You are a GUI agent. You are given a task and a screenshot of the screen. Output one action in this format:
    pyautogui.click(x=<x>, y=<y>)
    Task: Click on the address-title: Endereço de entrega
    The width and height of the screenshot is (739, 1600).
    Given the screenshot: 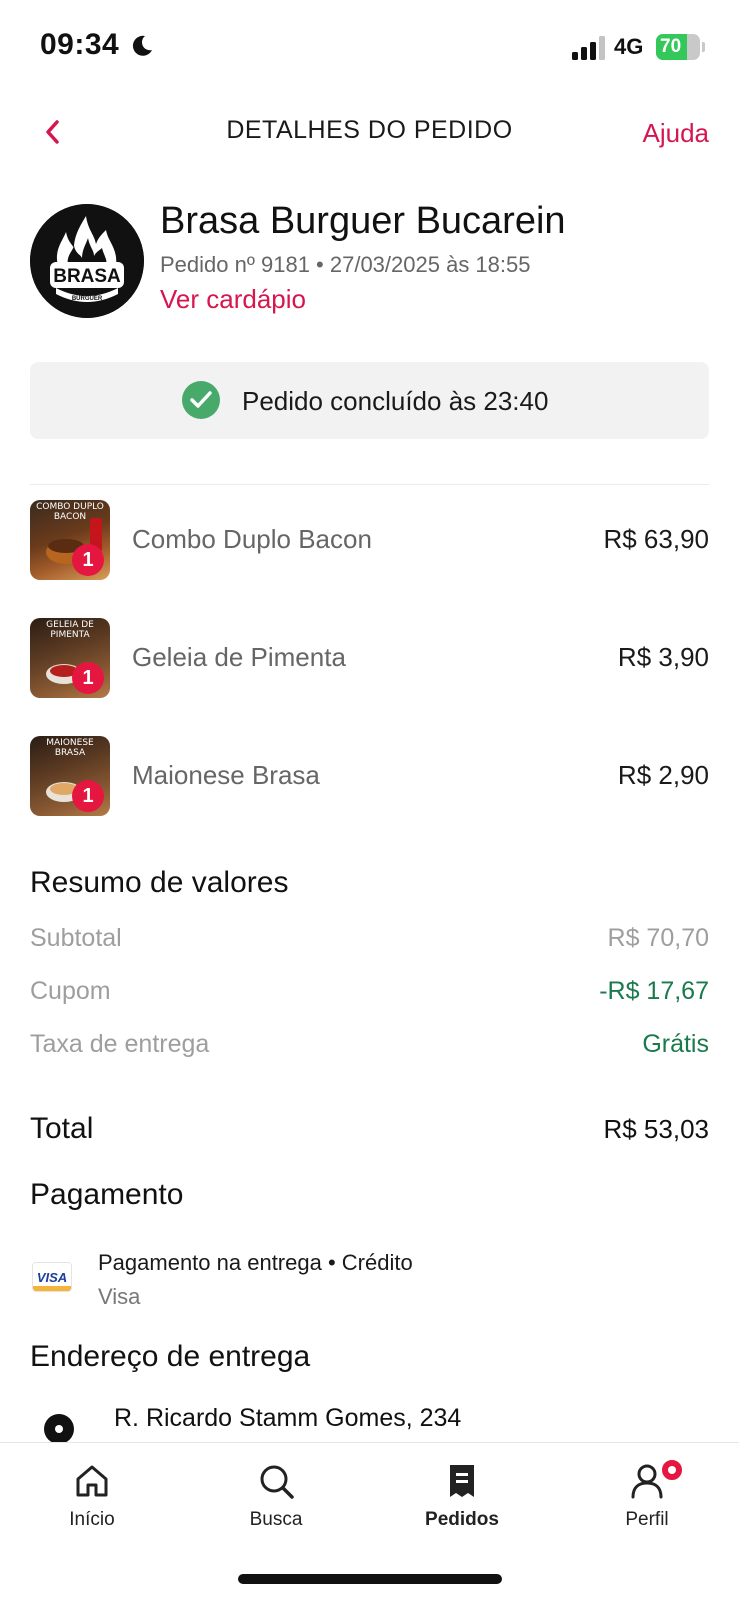 What is the action you would take?
    pyautogui.click(x=170, y=1356)
    